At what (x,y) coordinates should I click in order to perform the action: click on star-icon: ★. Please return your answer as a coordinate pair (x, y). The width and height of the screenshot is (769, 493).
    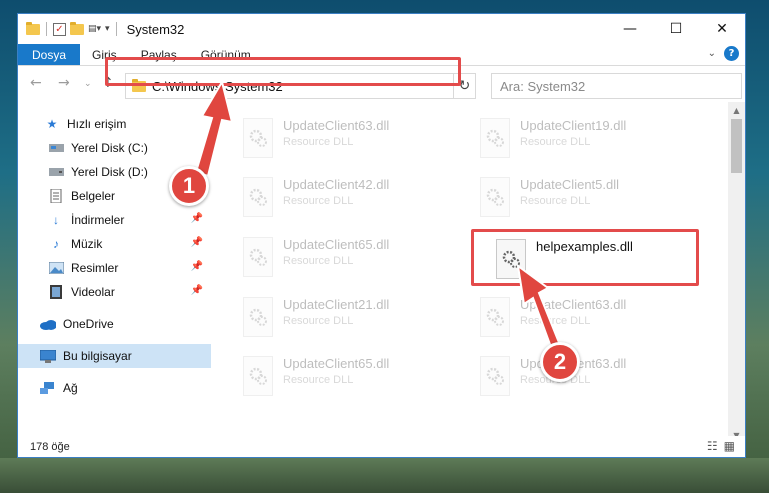
    Looking at the image, I should click on (52, 124).